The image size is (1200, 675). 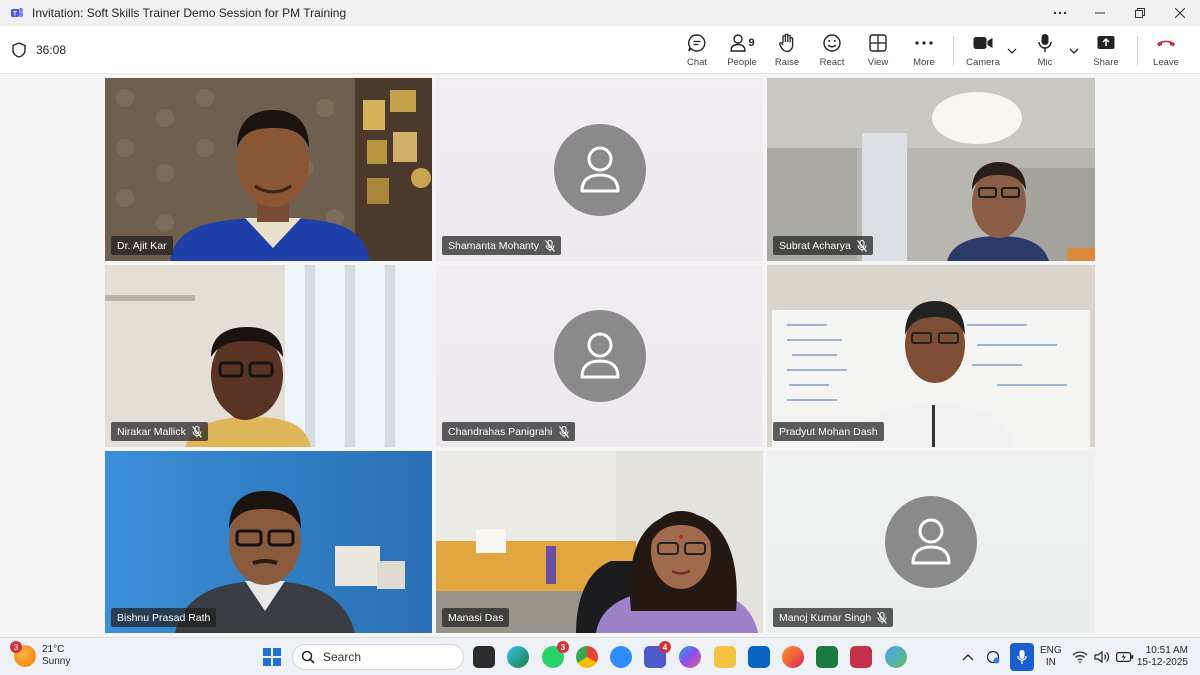 I want to click on participant-name-tag: Dr. Ajit Kar, so click(x=142, y=245).